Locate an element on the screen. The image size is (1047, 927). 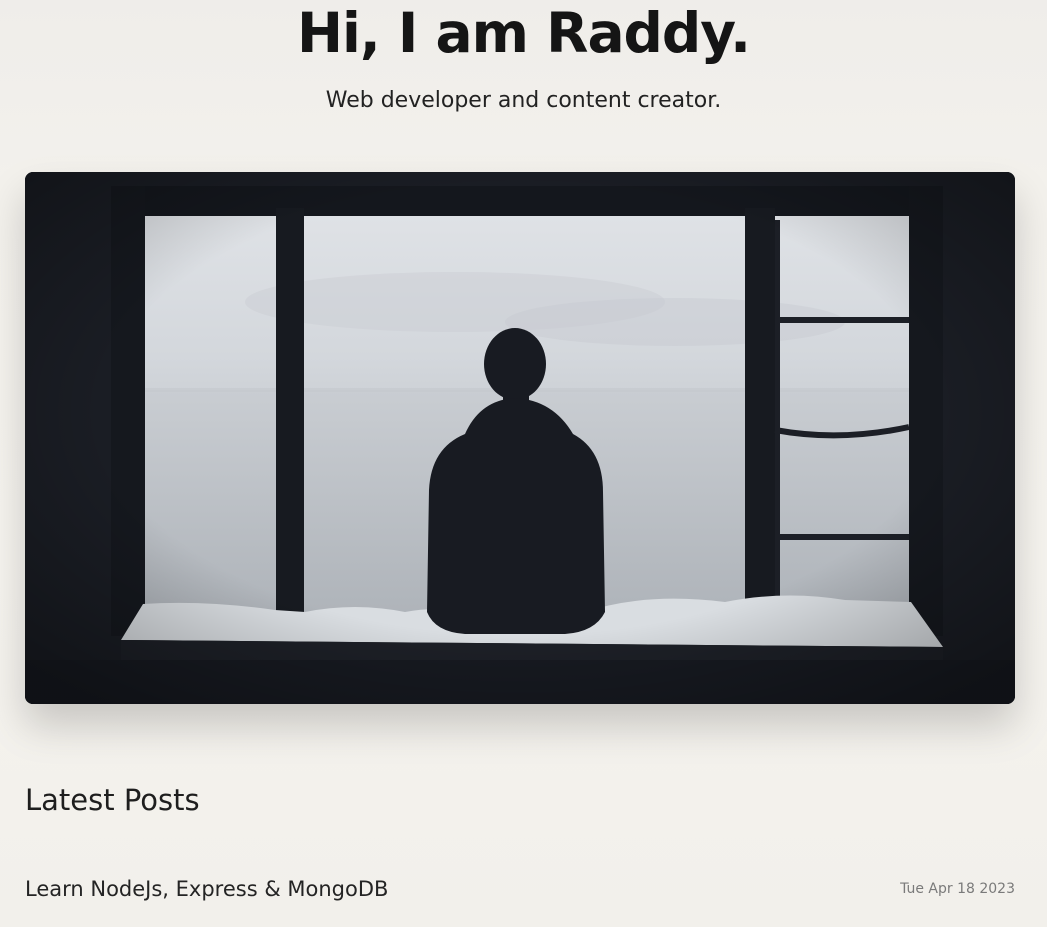
hero-title: Hi, I am Raddy. is located at coordinates (523, 33).